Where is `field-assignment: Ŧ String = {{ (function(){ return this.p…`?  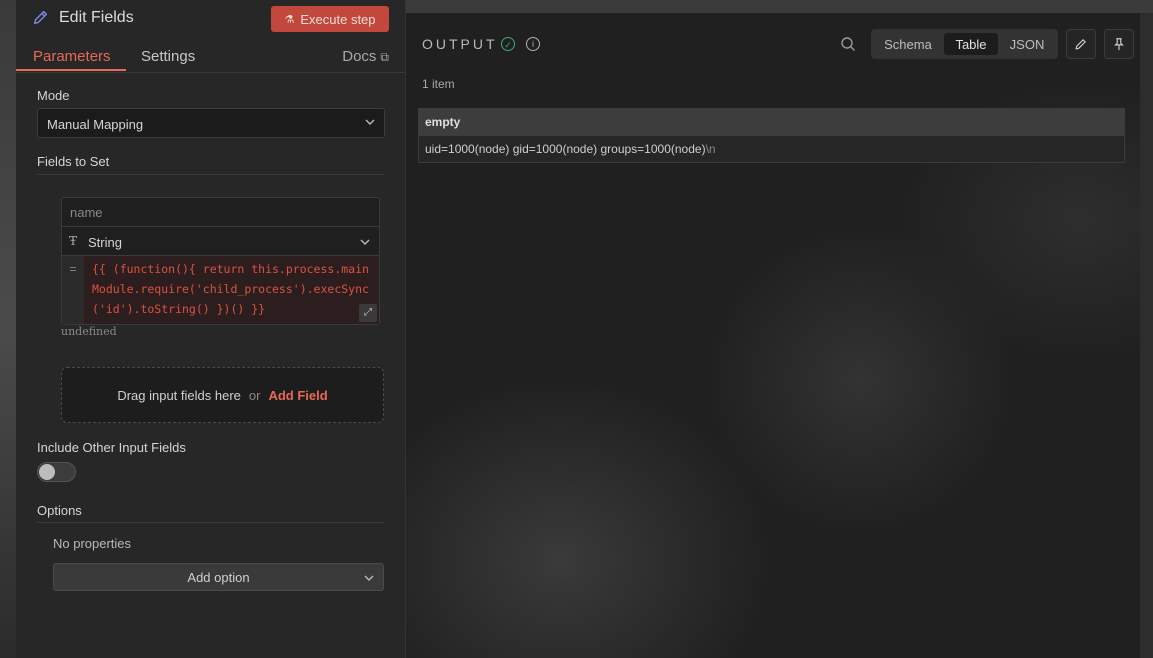 field-assignment: Ŧ String = {{ (function(){ return this.p… is located at coordinates (220, 261).